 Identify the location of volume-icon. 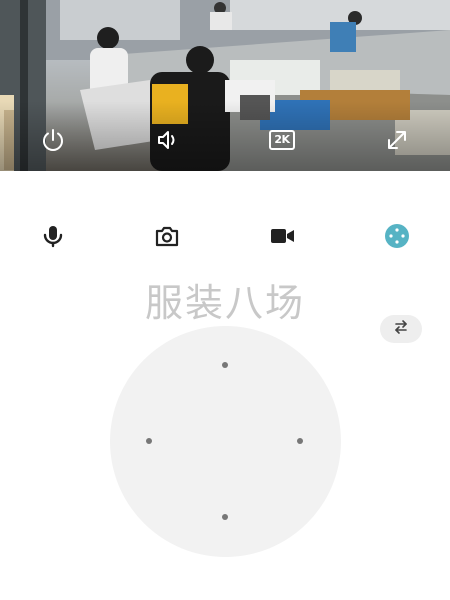
(168, 140).